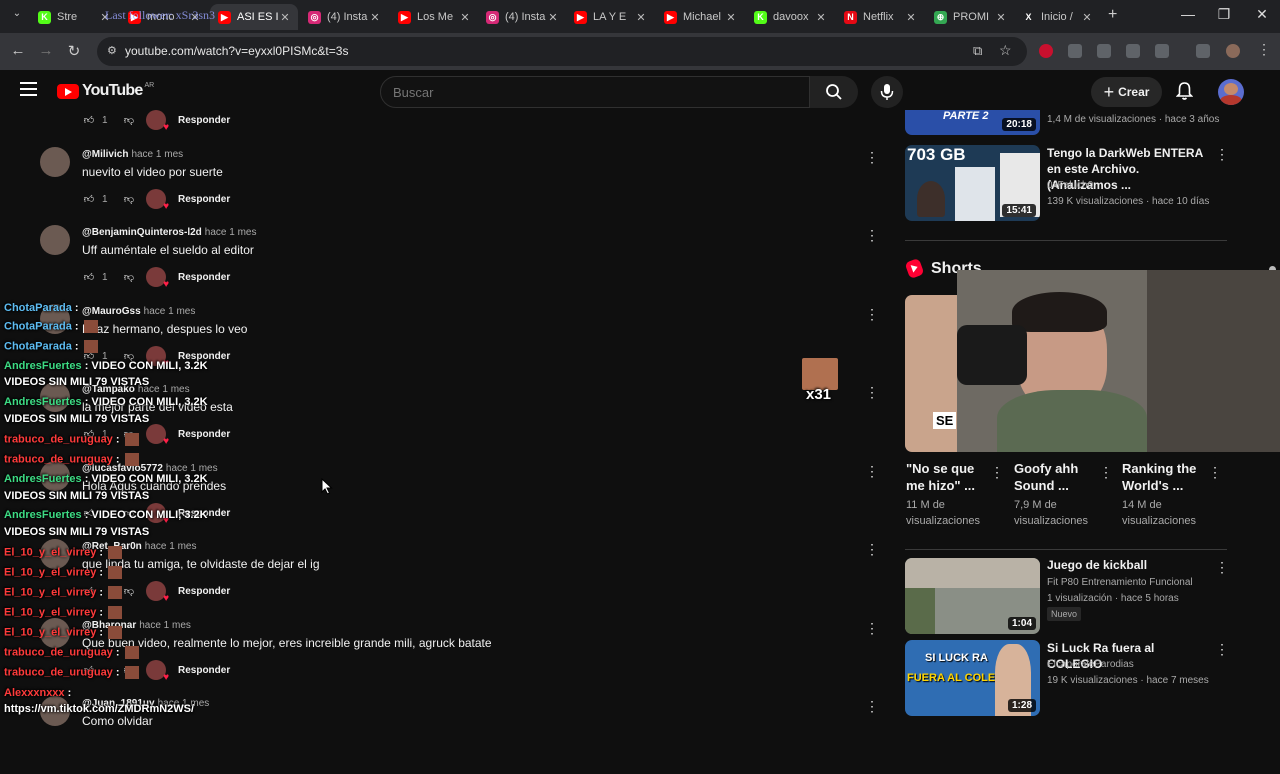 The width and height of the screenshot is (1280, 774). Describe the element at coordinates (914, 268) in the screenshot. I see `shorts-icon` at that location.